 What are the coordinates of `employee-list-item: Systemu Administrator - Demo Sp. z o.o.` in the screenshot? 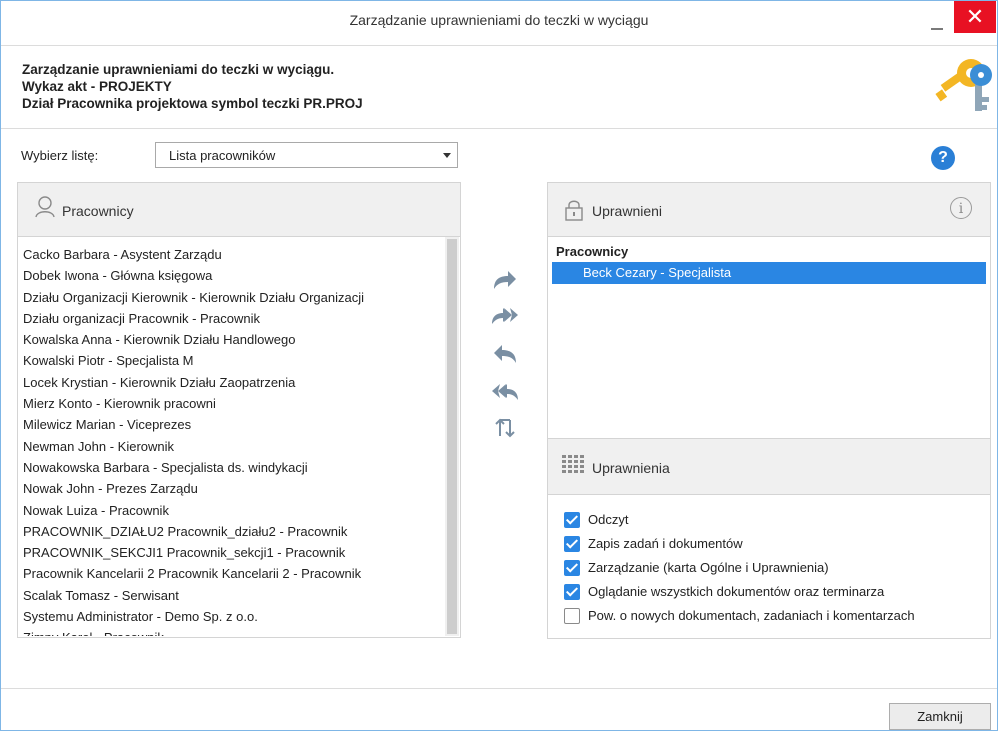 It's located at (233, 616).